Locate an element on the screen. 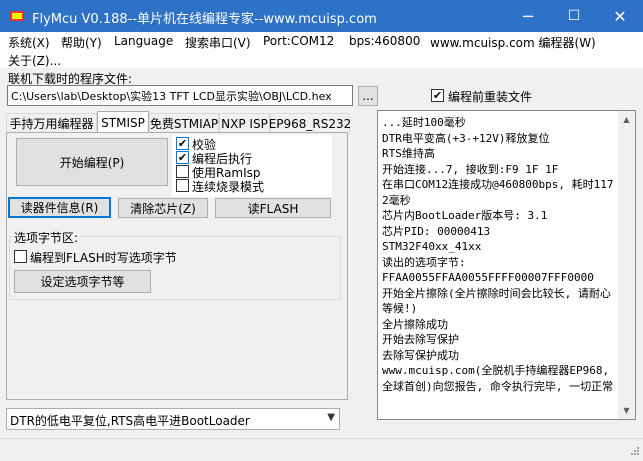 This screenshot has width=643, height=461. write-option-byte-label: 编程到FLASH时写选项字节 is located at coordinates (103, 258).